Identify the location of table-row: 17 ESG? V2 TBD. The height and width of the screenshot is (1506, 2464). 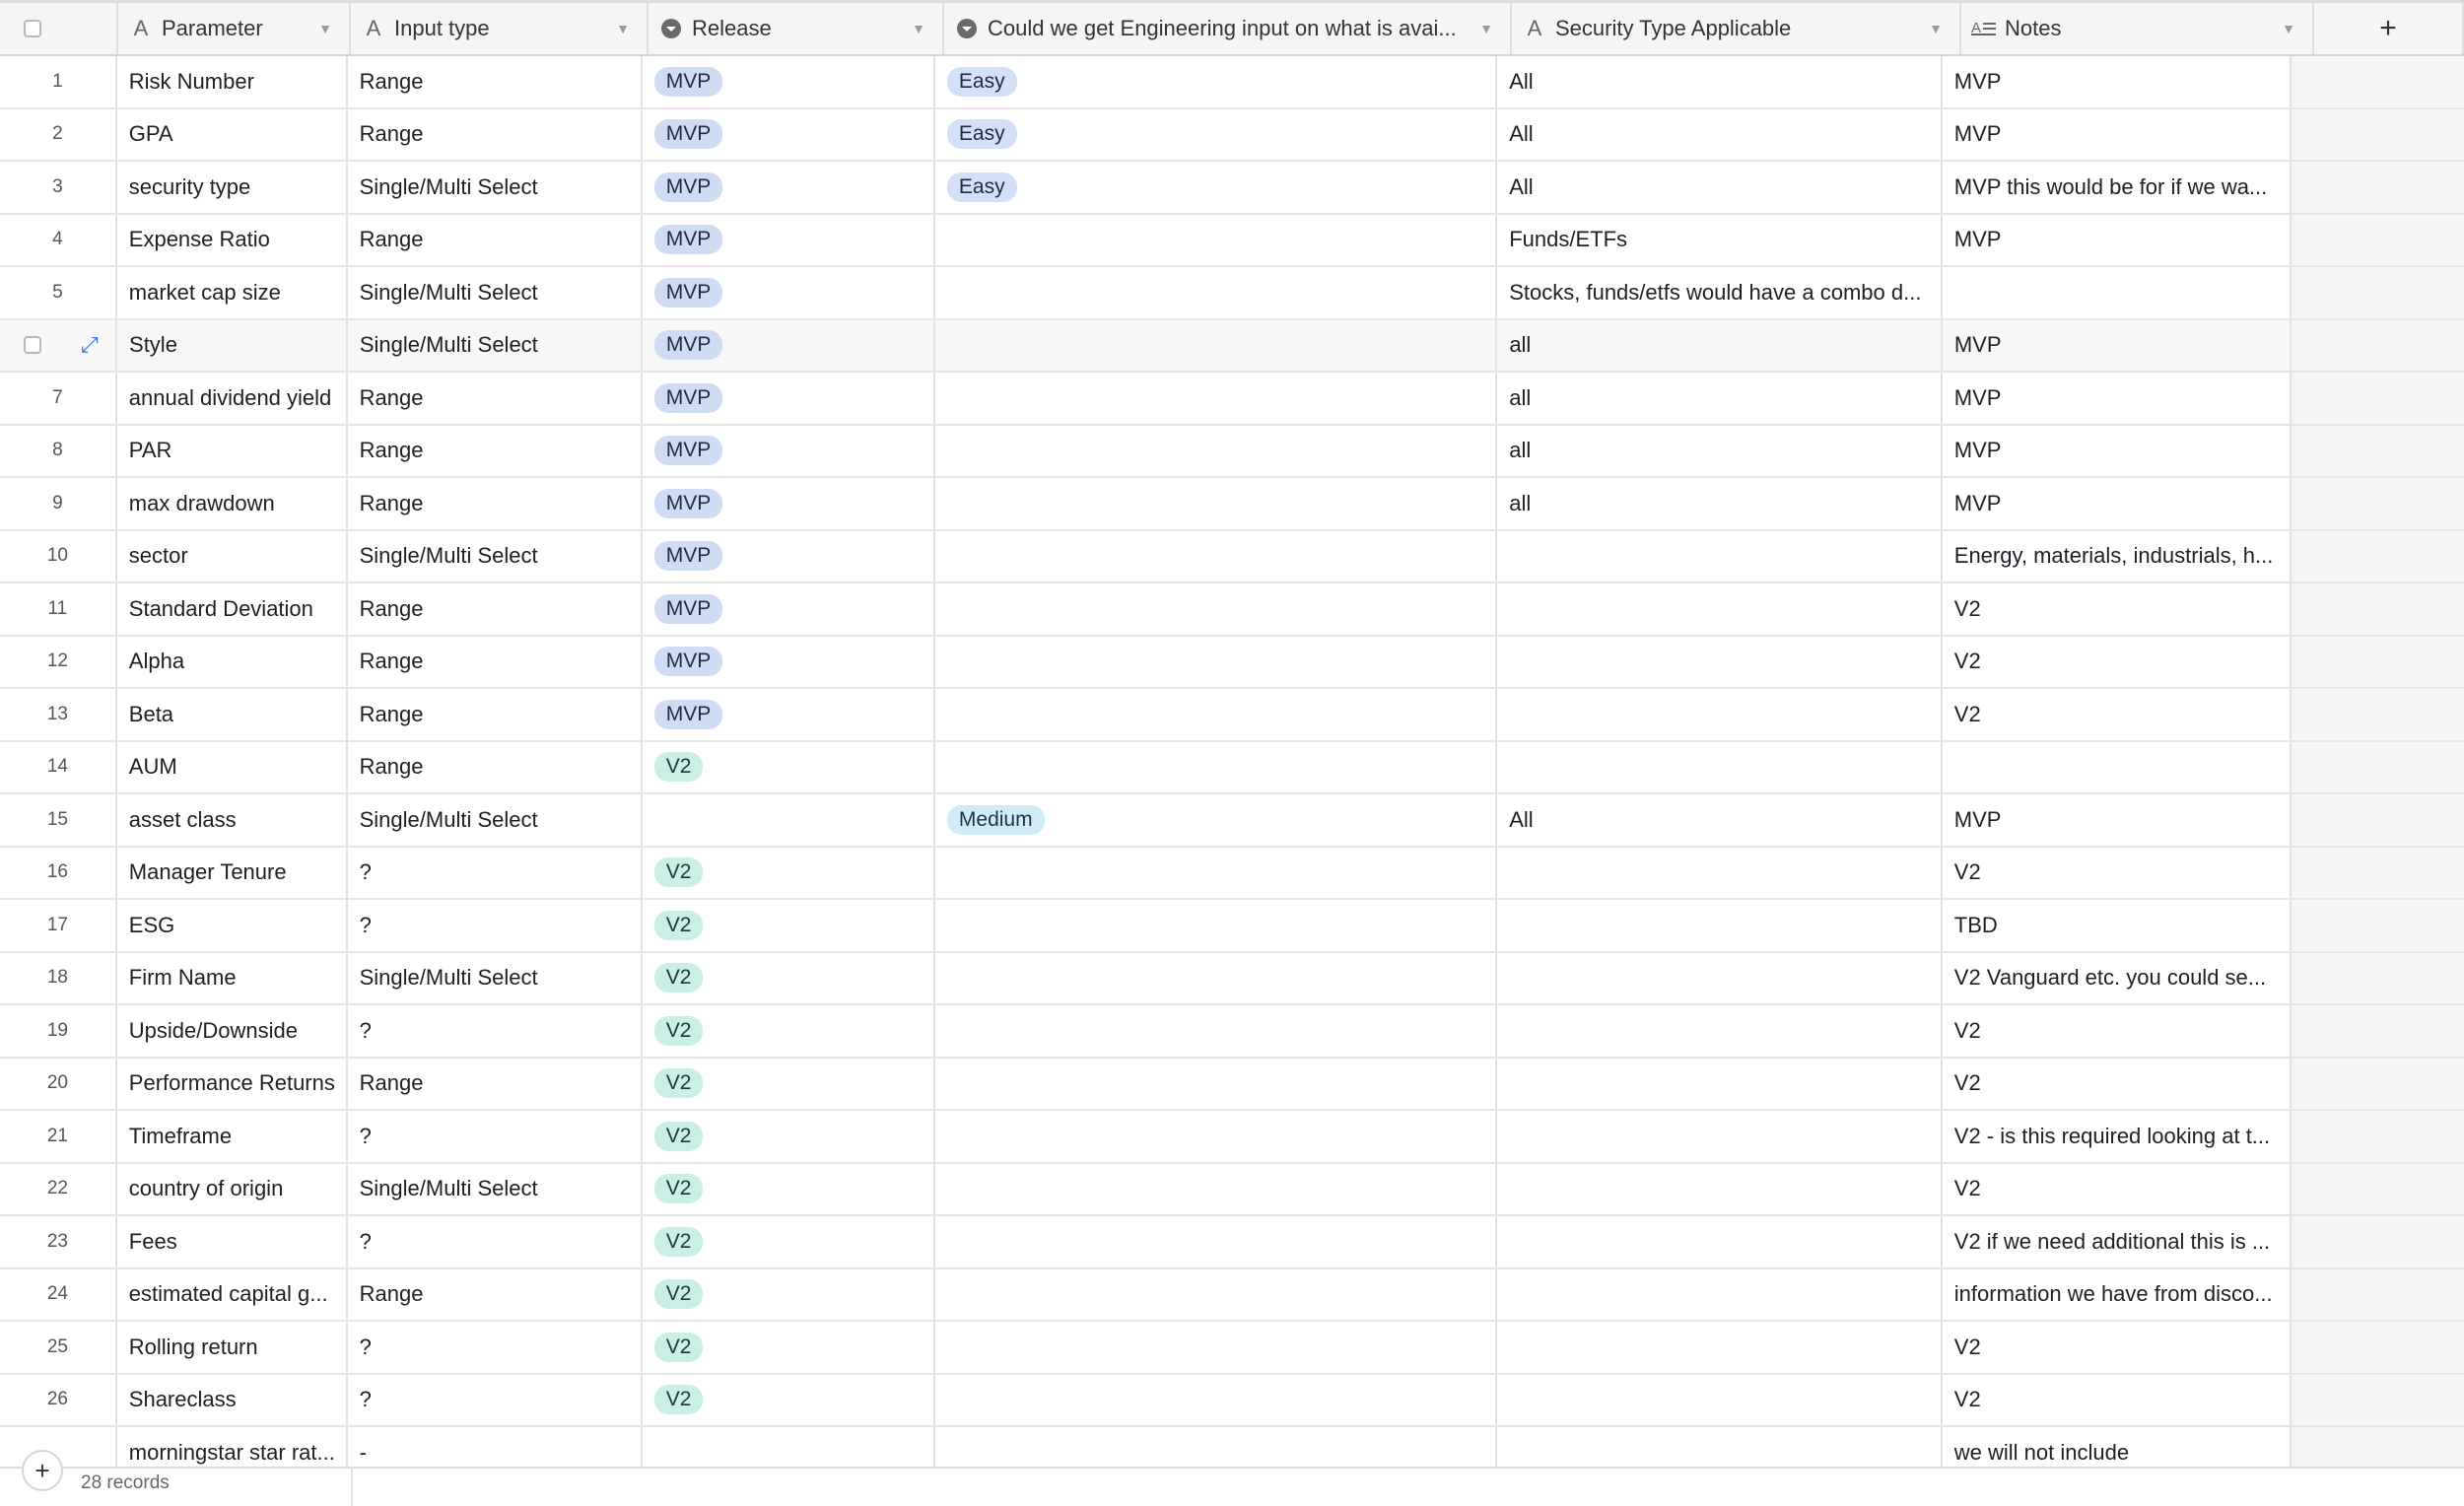
(1232, 926).